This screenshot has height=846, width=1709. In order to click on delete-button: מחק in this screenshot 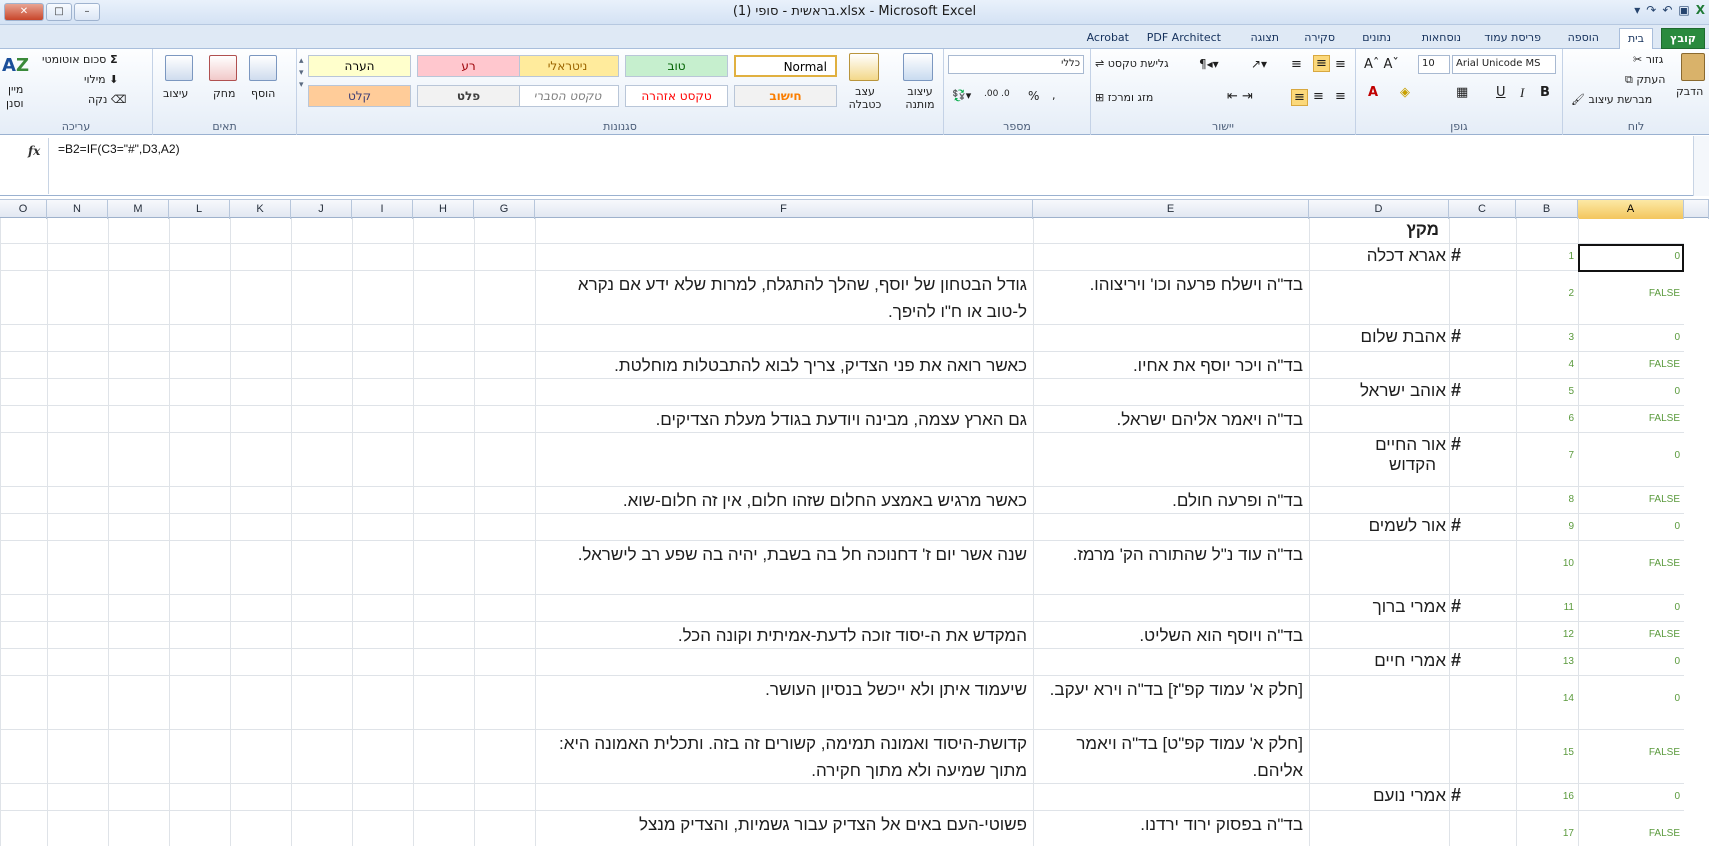, I will do `click(224, 93)`.